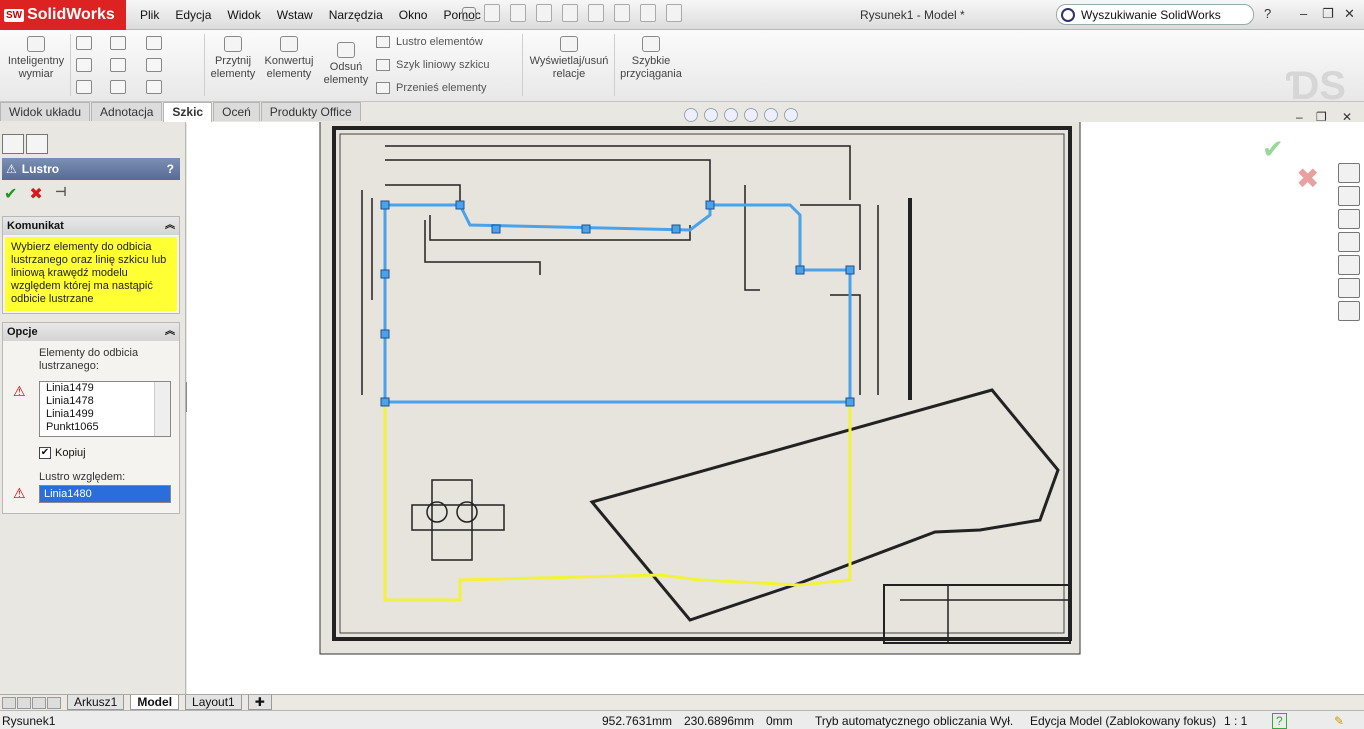 Image resolution: width=1364 pixels, height=729 pixels. Describe the element at coordinates (791, 115) in the screenshot. I see `view-settings-icon` at that location.